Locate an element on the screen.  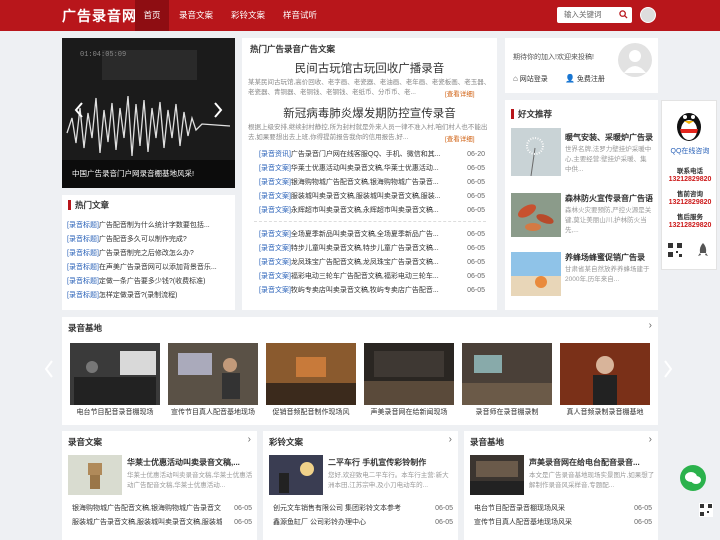
feature-title: 二平车行 手机宣传彩铃制作 is located at coordinates (391, 462).